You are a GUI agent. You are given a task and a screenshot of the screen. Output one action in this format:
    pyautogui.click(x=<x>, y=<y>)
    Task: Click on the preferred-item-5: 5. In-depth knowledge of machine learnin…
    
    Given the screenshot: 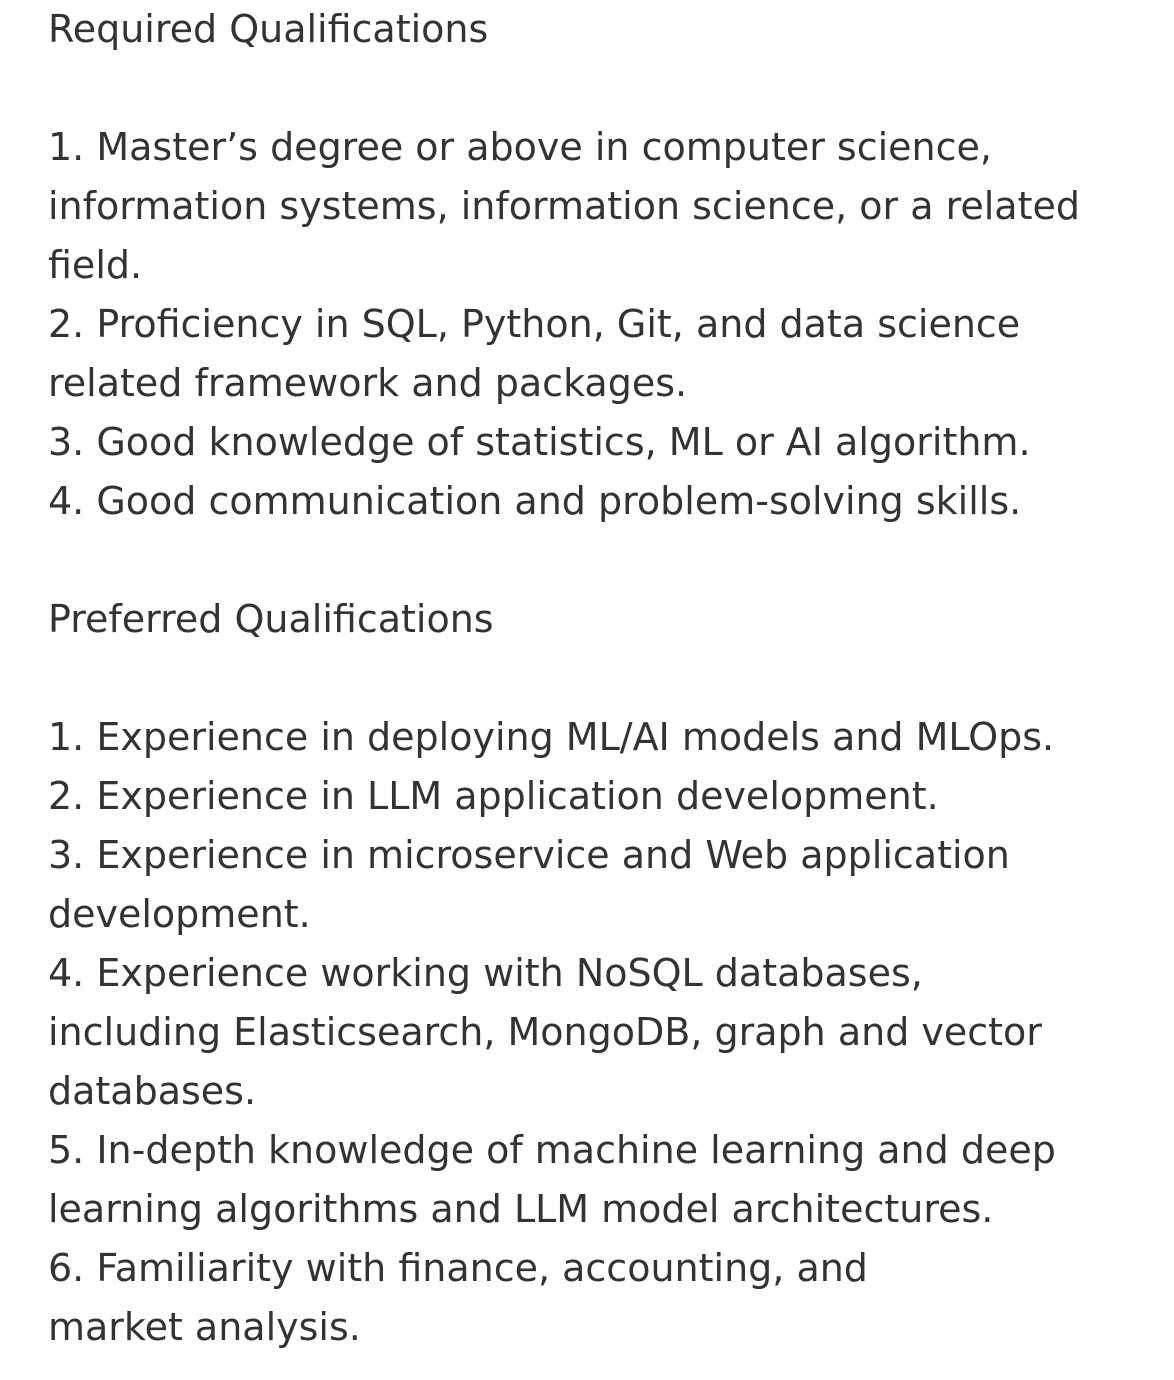 What is the action you would take?
    pyautogui.click(x=603, y=1180)
    